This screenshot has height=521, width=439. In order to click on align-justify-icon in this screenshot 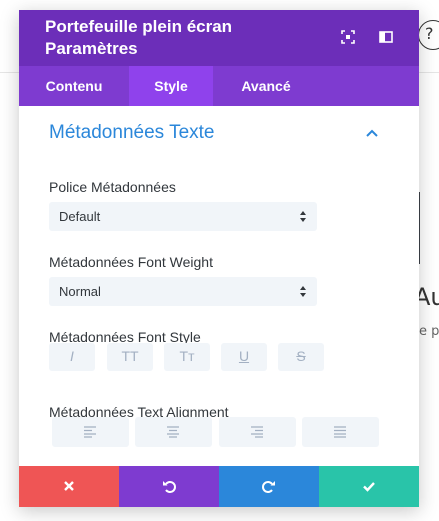, I will do `click(340, 432)`.